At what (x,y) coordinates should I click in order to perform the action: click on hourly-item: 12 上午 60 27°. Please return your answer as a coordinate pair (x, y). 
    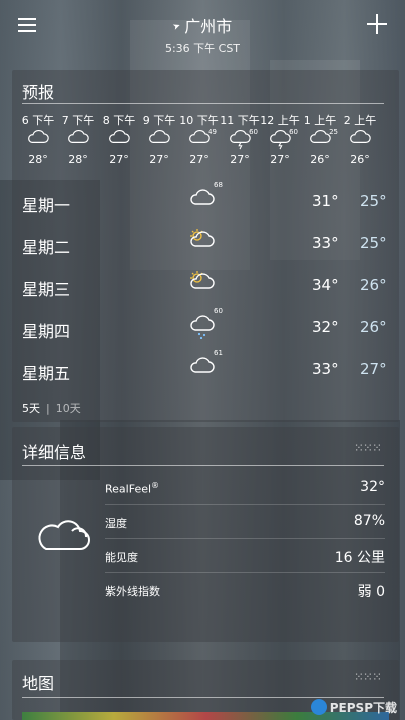
    Looking at the image, I should click on (280, 139).